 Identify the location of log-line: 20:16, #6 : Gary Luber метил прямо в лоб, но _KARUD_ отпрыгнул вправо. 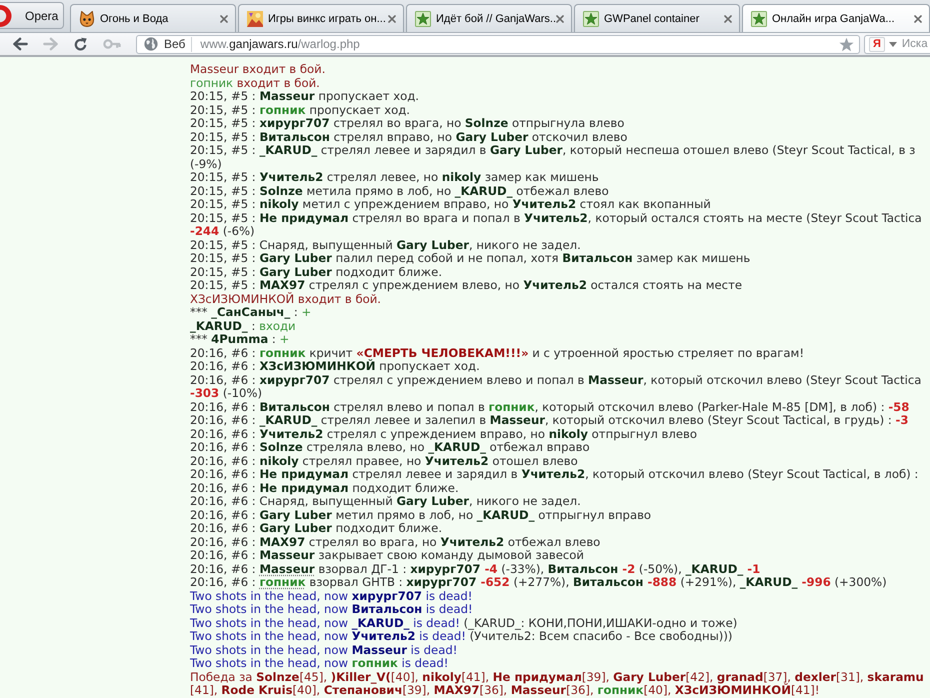
(421, 515).